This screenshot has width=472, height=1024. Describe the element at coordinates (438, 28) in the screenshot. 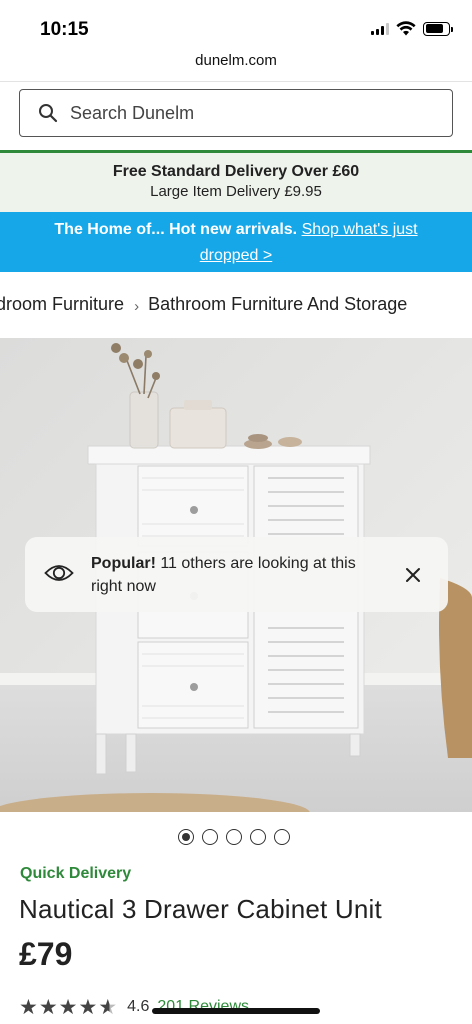

I see `battery-icon` at that location.